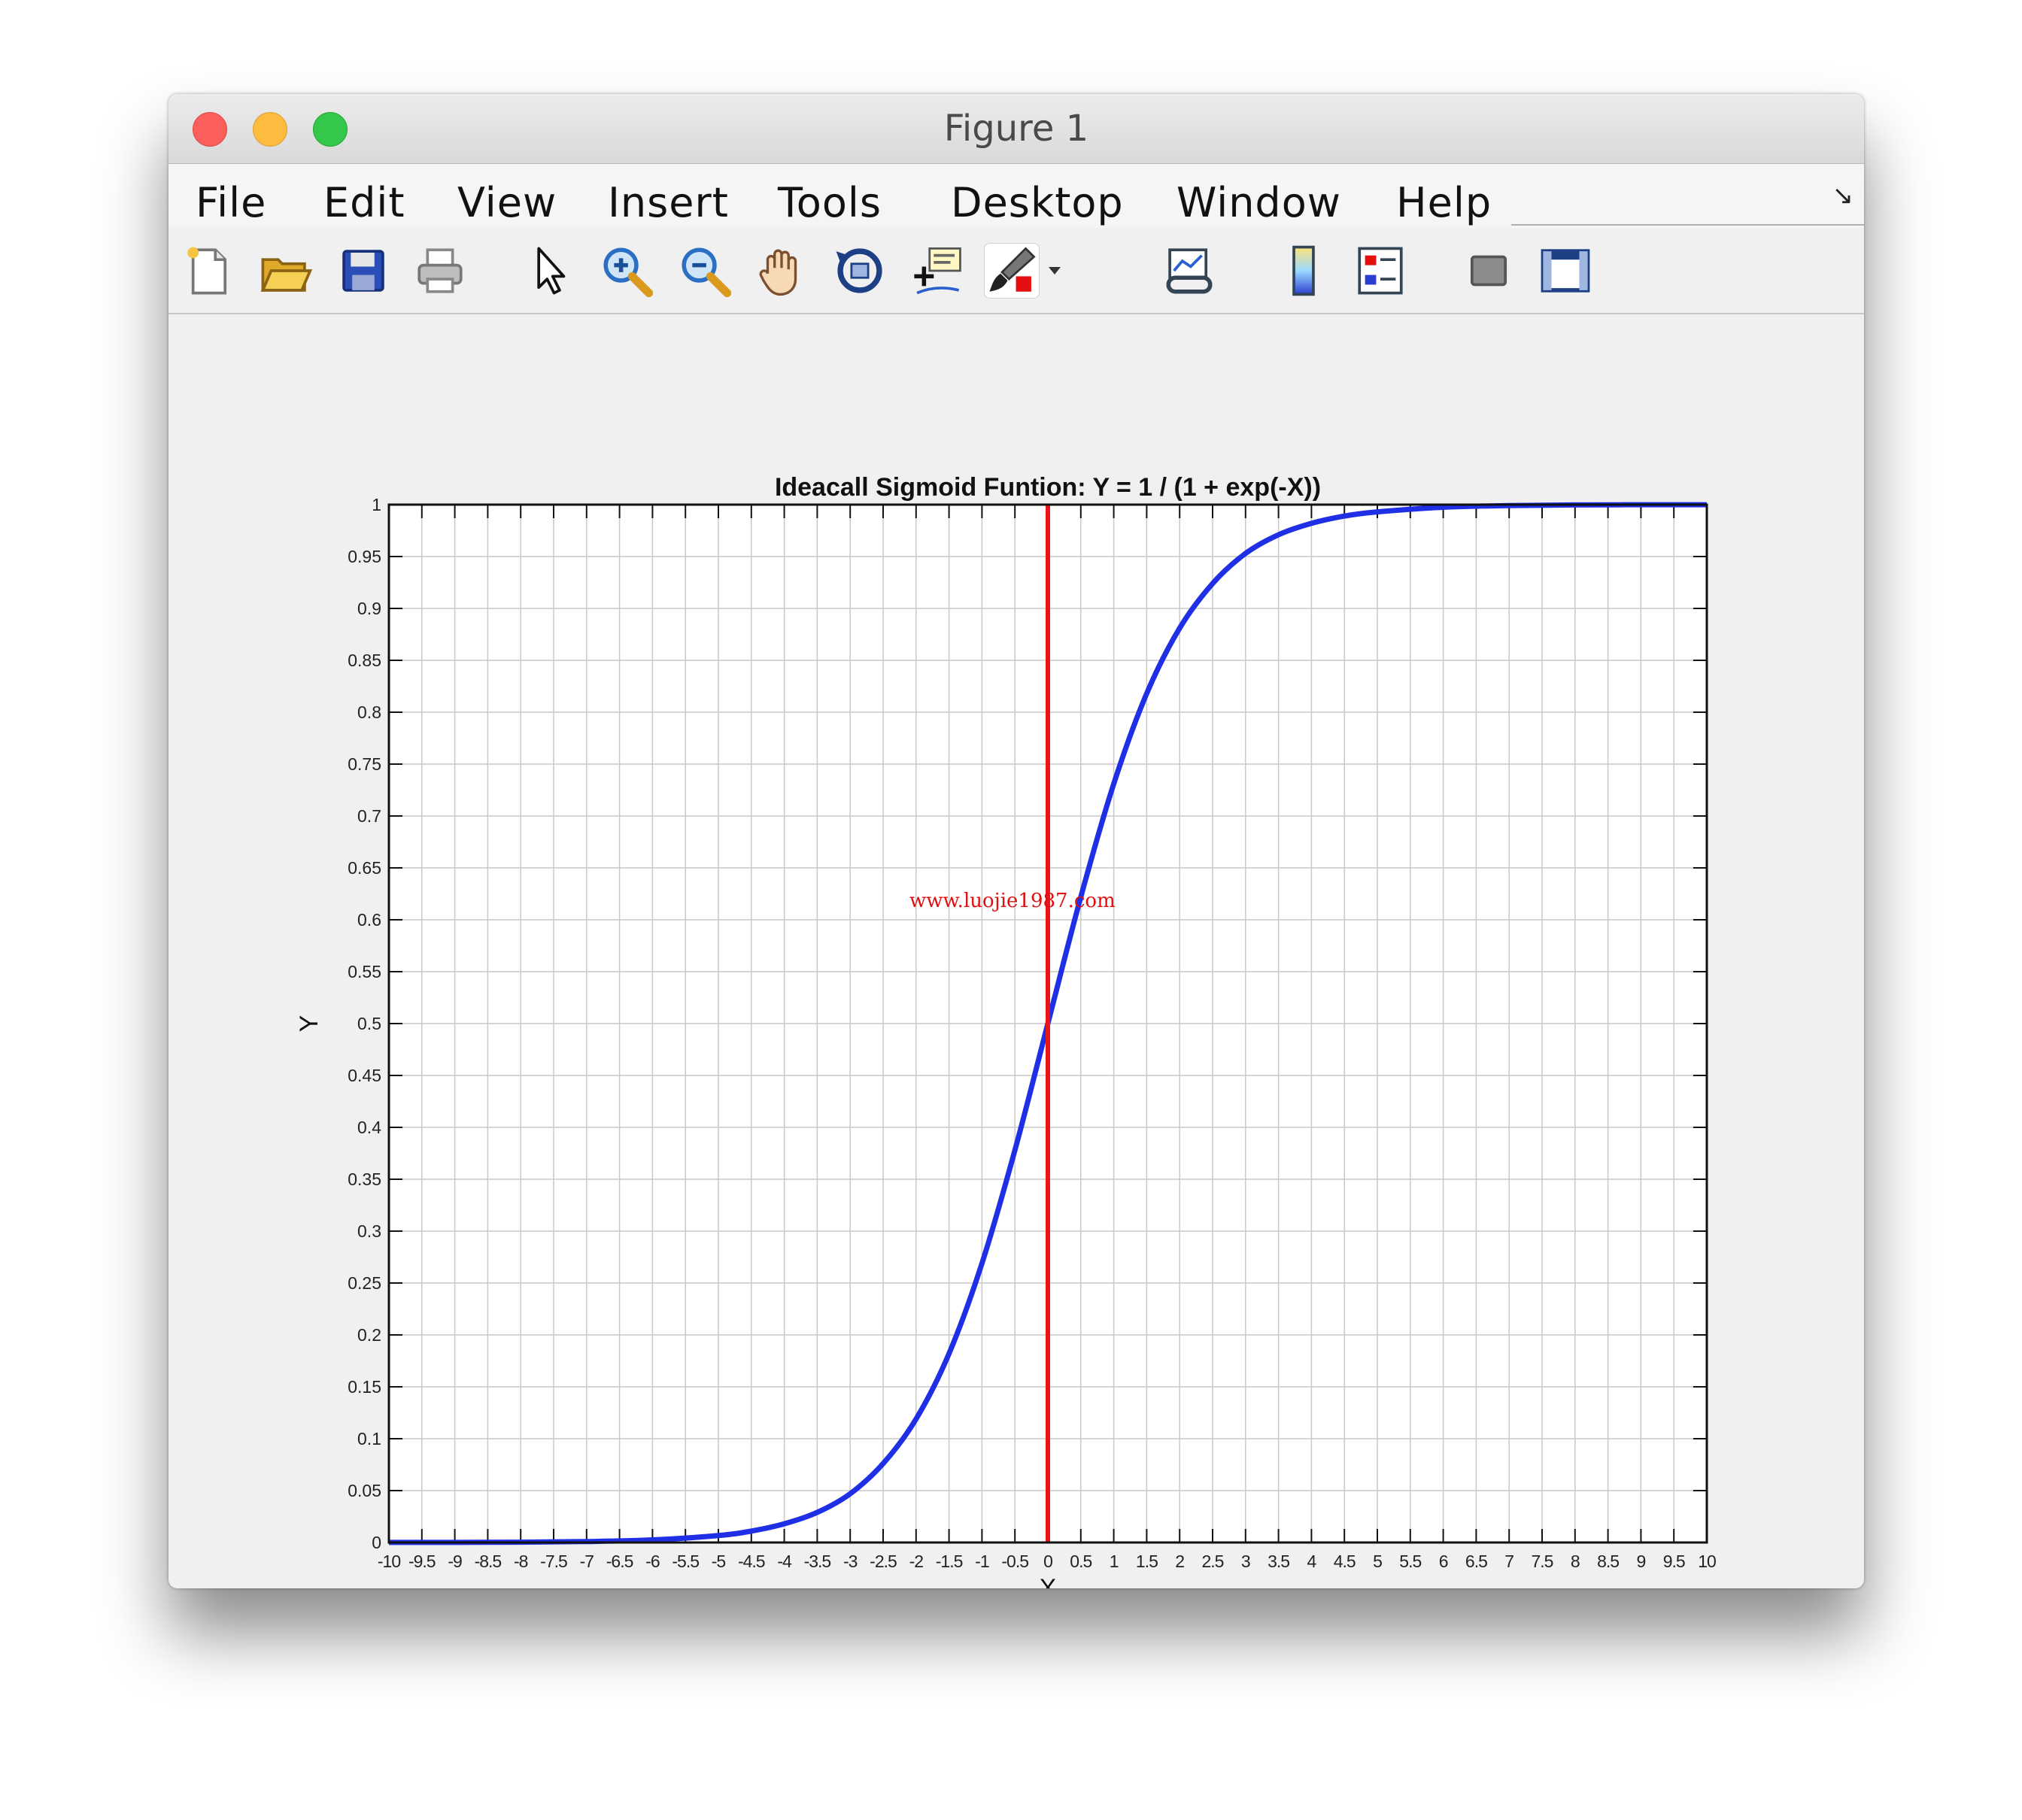 The width and height of the screenshot is (2022, 1820). I want to click on colorbar-icon, so click(1303, 271).